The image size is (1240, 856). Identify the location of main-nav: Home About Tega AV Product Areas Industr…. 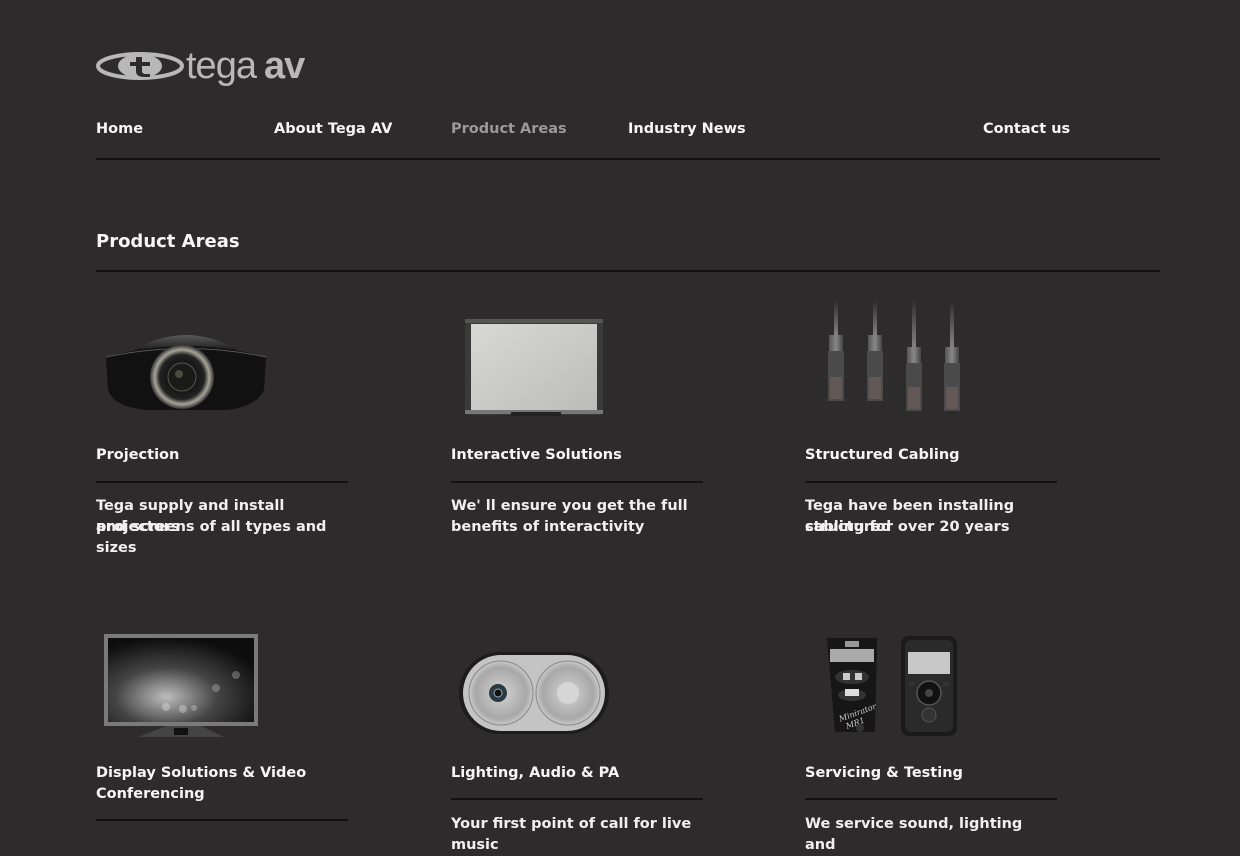
(628, 140).